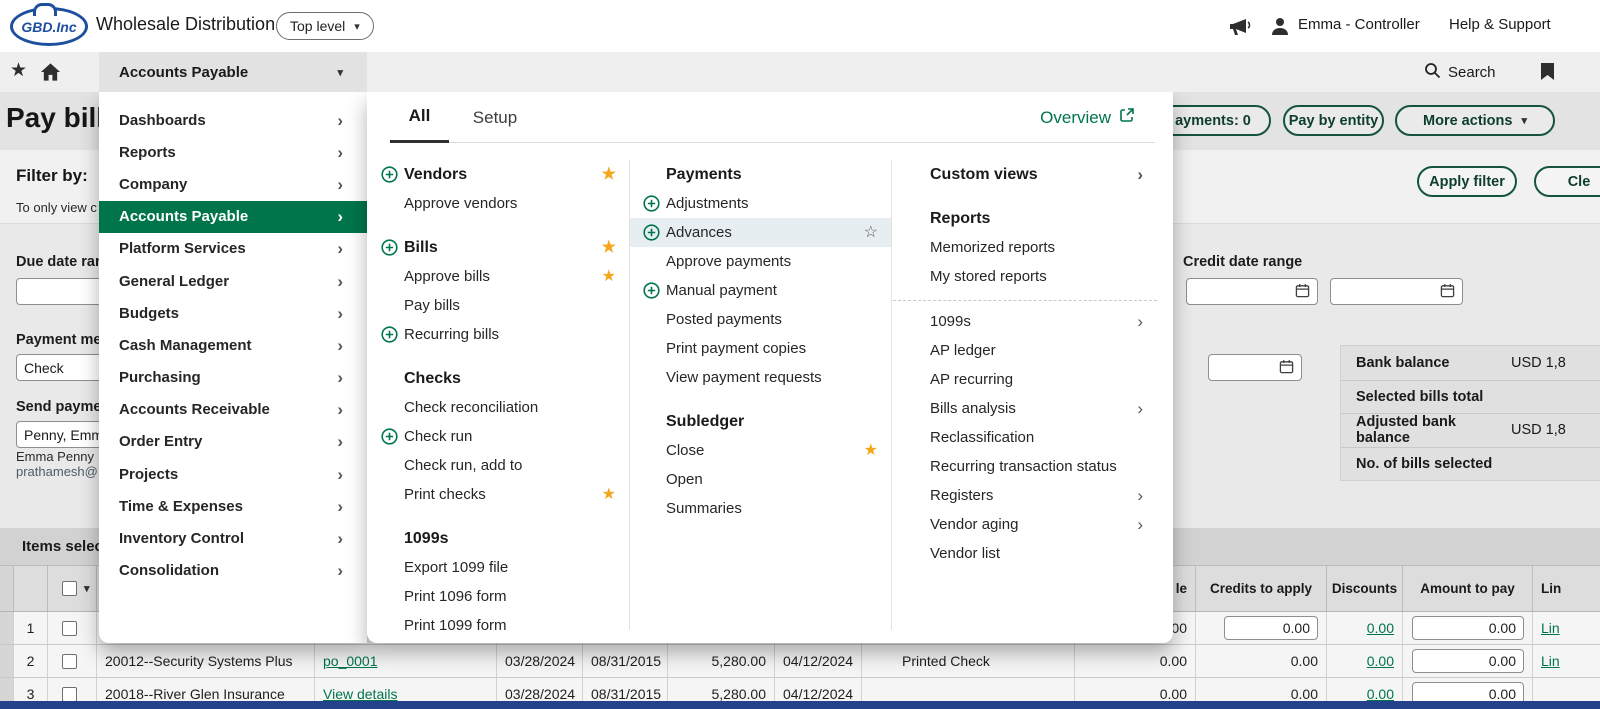 Image resolution: width=1600 pixels, height=709 pixels. What do you see at coordinates (64, 367) in the screenshot?
I see `payment-method-select: Check` at bounding box center [64, 367].